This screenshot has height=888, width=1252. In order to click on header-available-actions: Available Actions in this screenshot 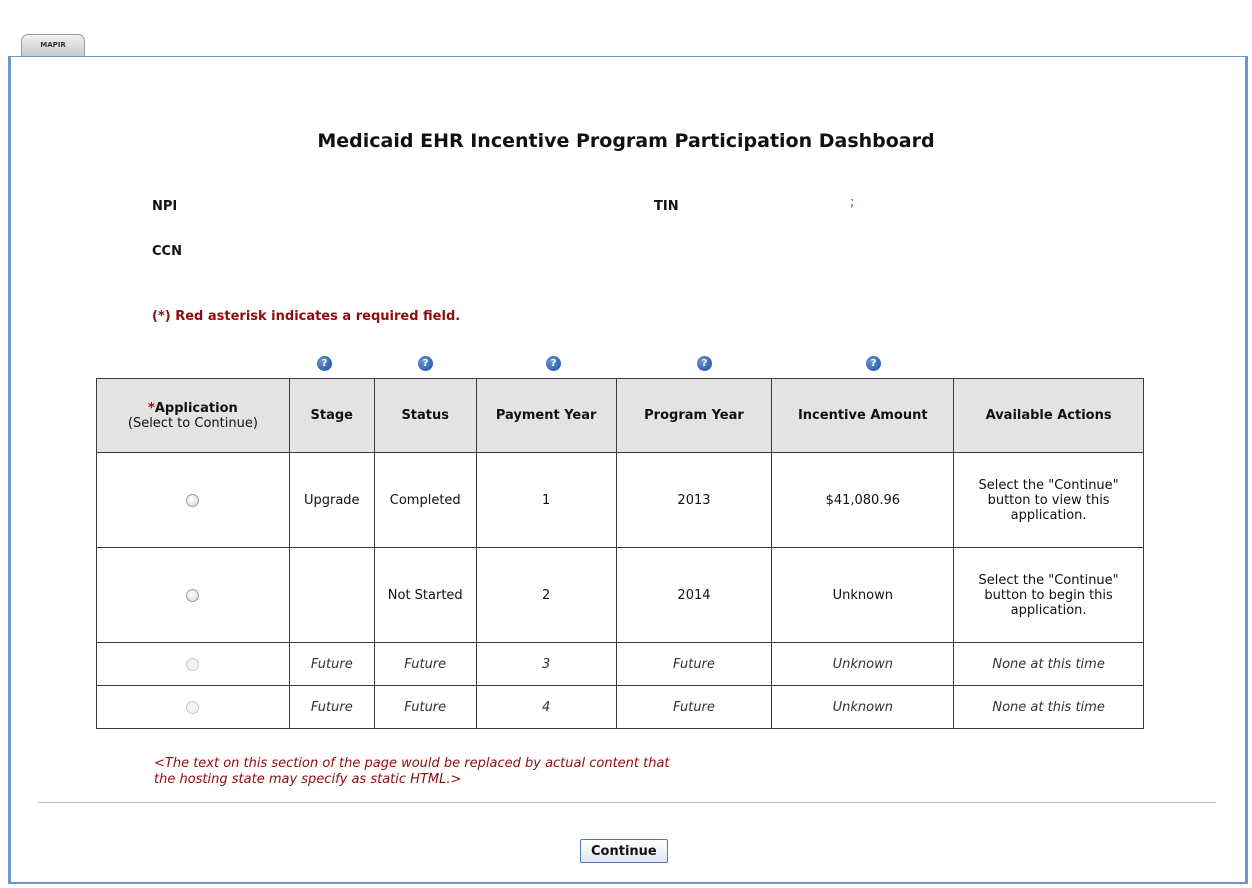, I will do `click(1048, 415)`.